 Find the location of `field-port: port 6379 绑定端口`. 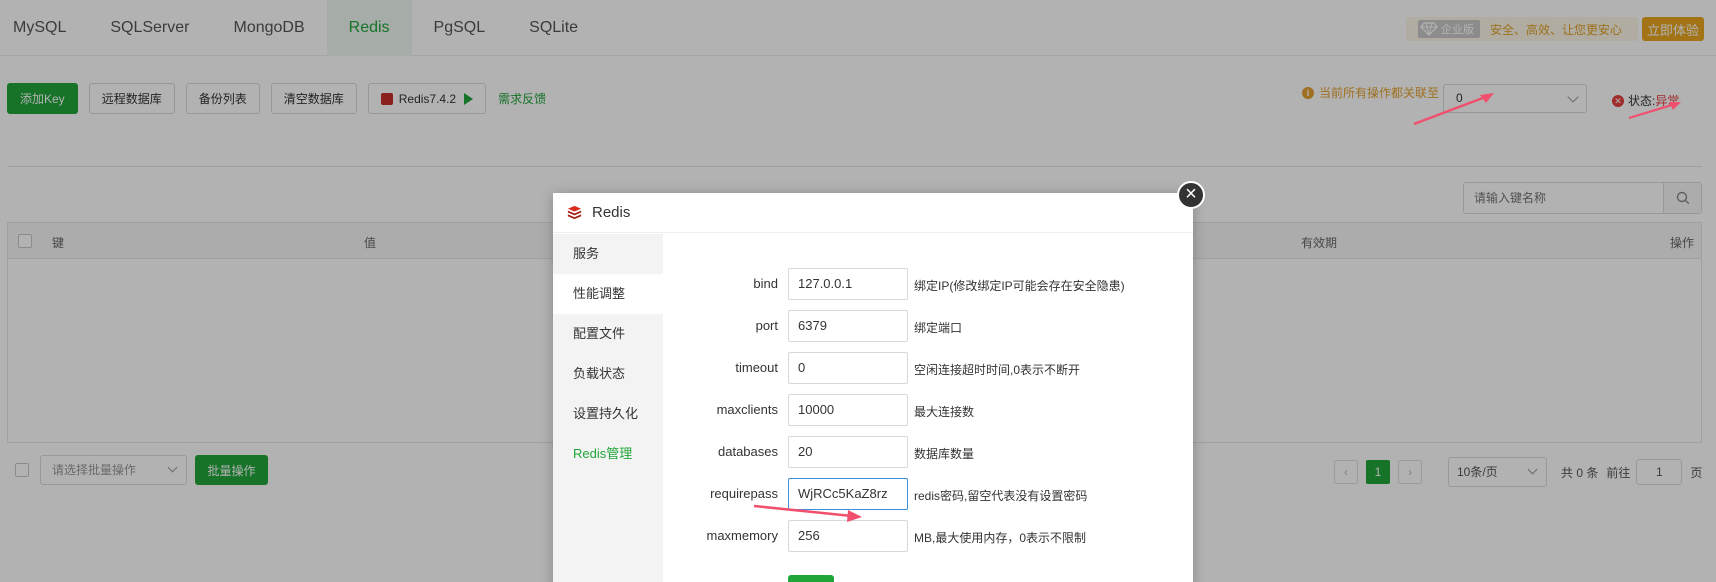

field-port: port 6379 绑定端口 is located at coordinates (923, 326).